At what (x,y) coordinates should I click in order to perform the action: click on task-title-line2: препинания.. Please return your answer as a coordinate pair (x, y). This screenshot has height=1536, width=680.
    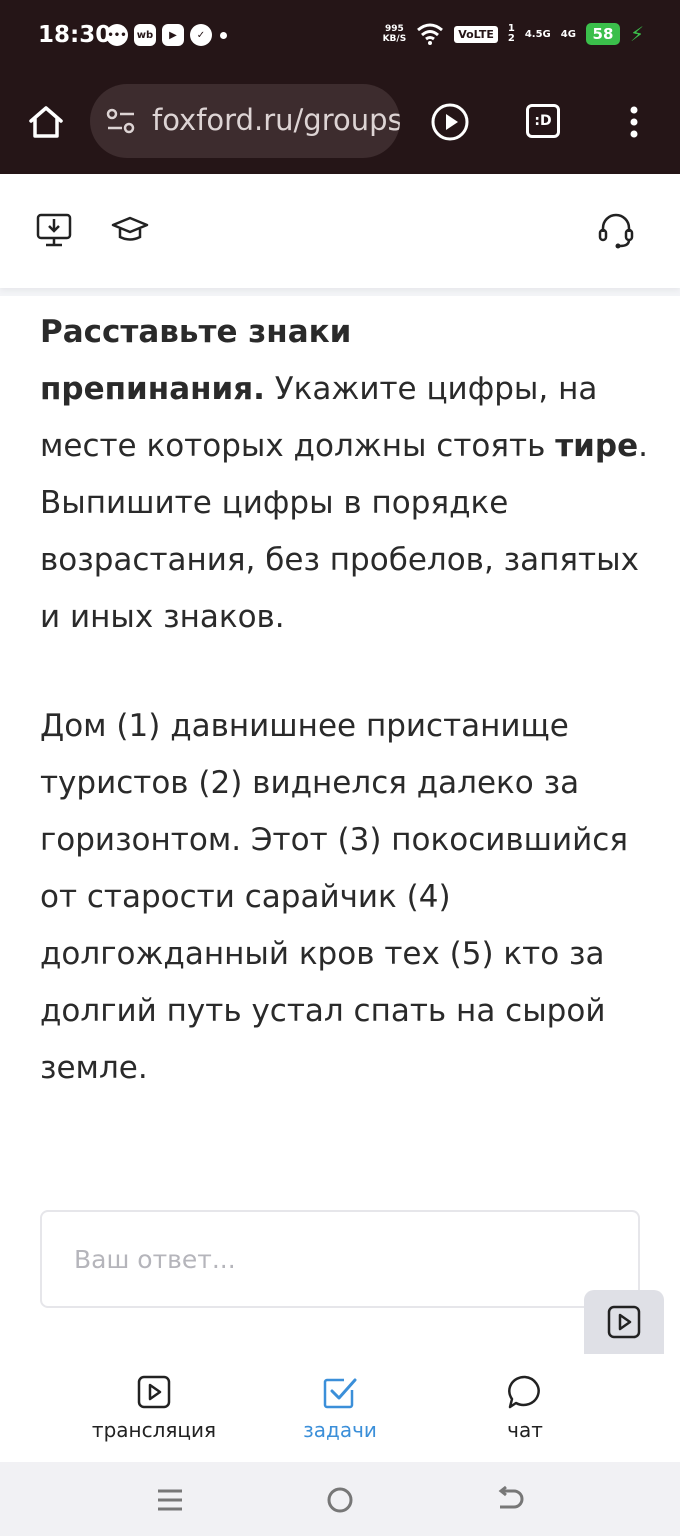
    Looking at the image, I should click on (152, 389).